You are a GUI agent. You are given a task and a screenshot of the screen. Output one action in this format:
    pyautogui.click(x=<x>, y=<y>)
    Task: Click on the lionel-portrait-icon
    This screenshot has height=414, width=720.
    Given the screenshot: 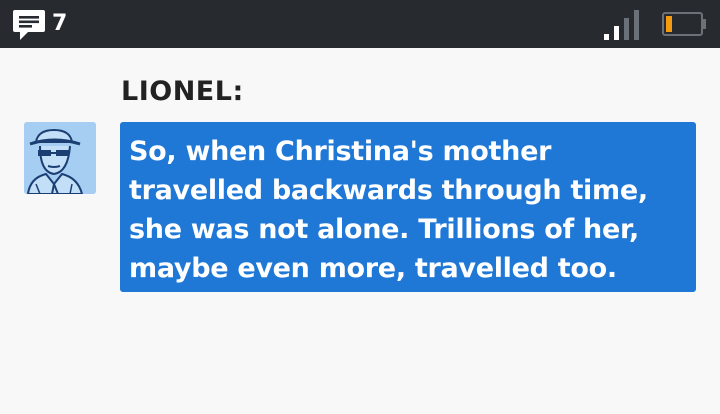 What is the action you would take?
    pyautogui.click(x=60, y=158)
    